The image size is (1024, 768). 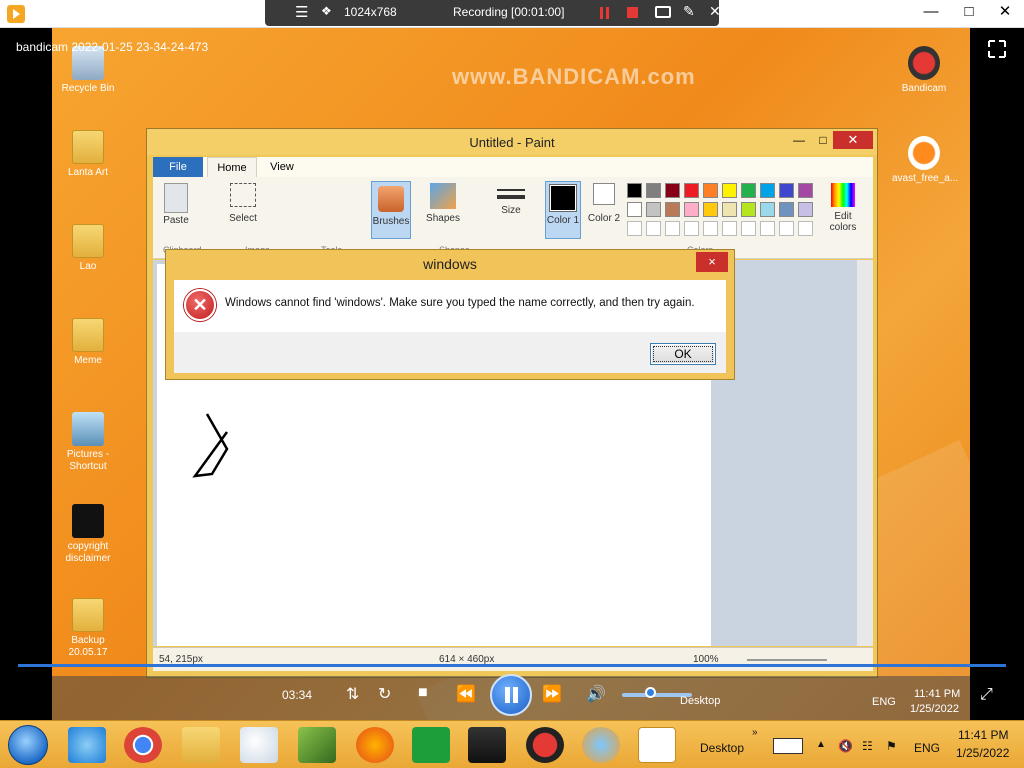 I want to click on pencil-icon: ✎, so click(x=689, y=11).